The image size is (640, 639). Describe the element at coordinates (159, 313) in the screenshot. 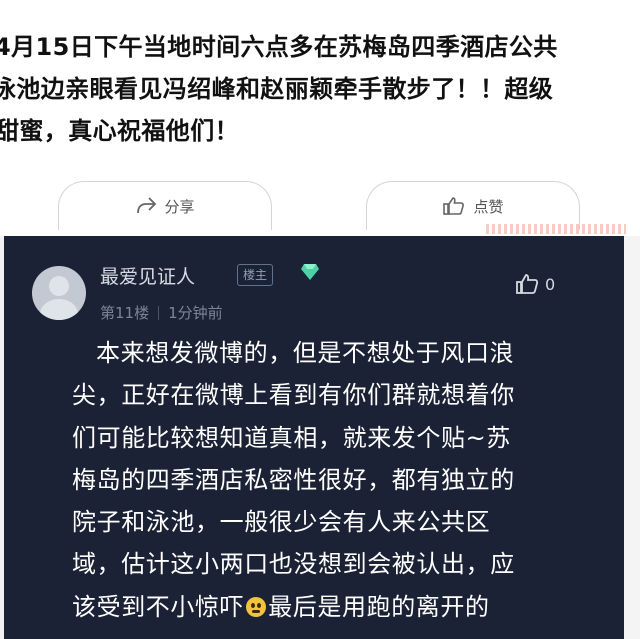

I see `meta-divider` at that location.